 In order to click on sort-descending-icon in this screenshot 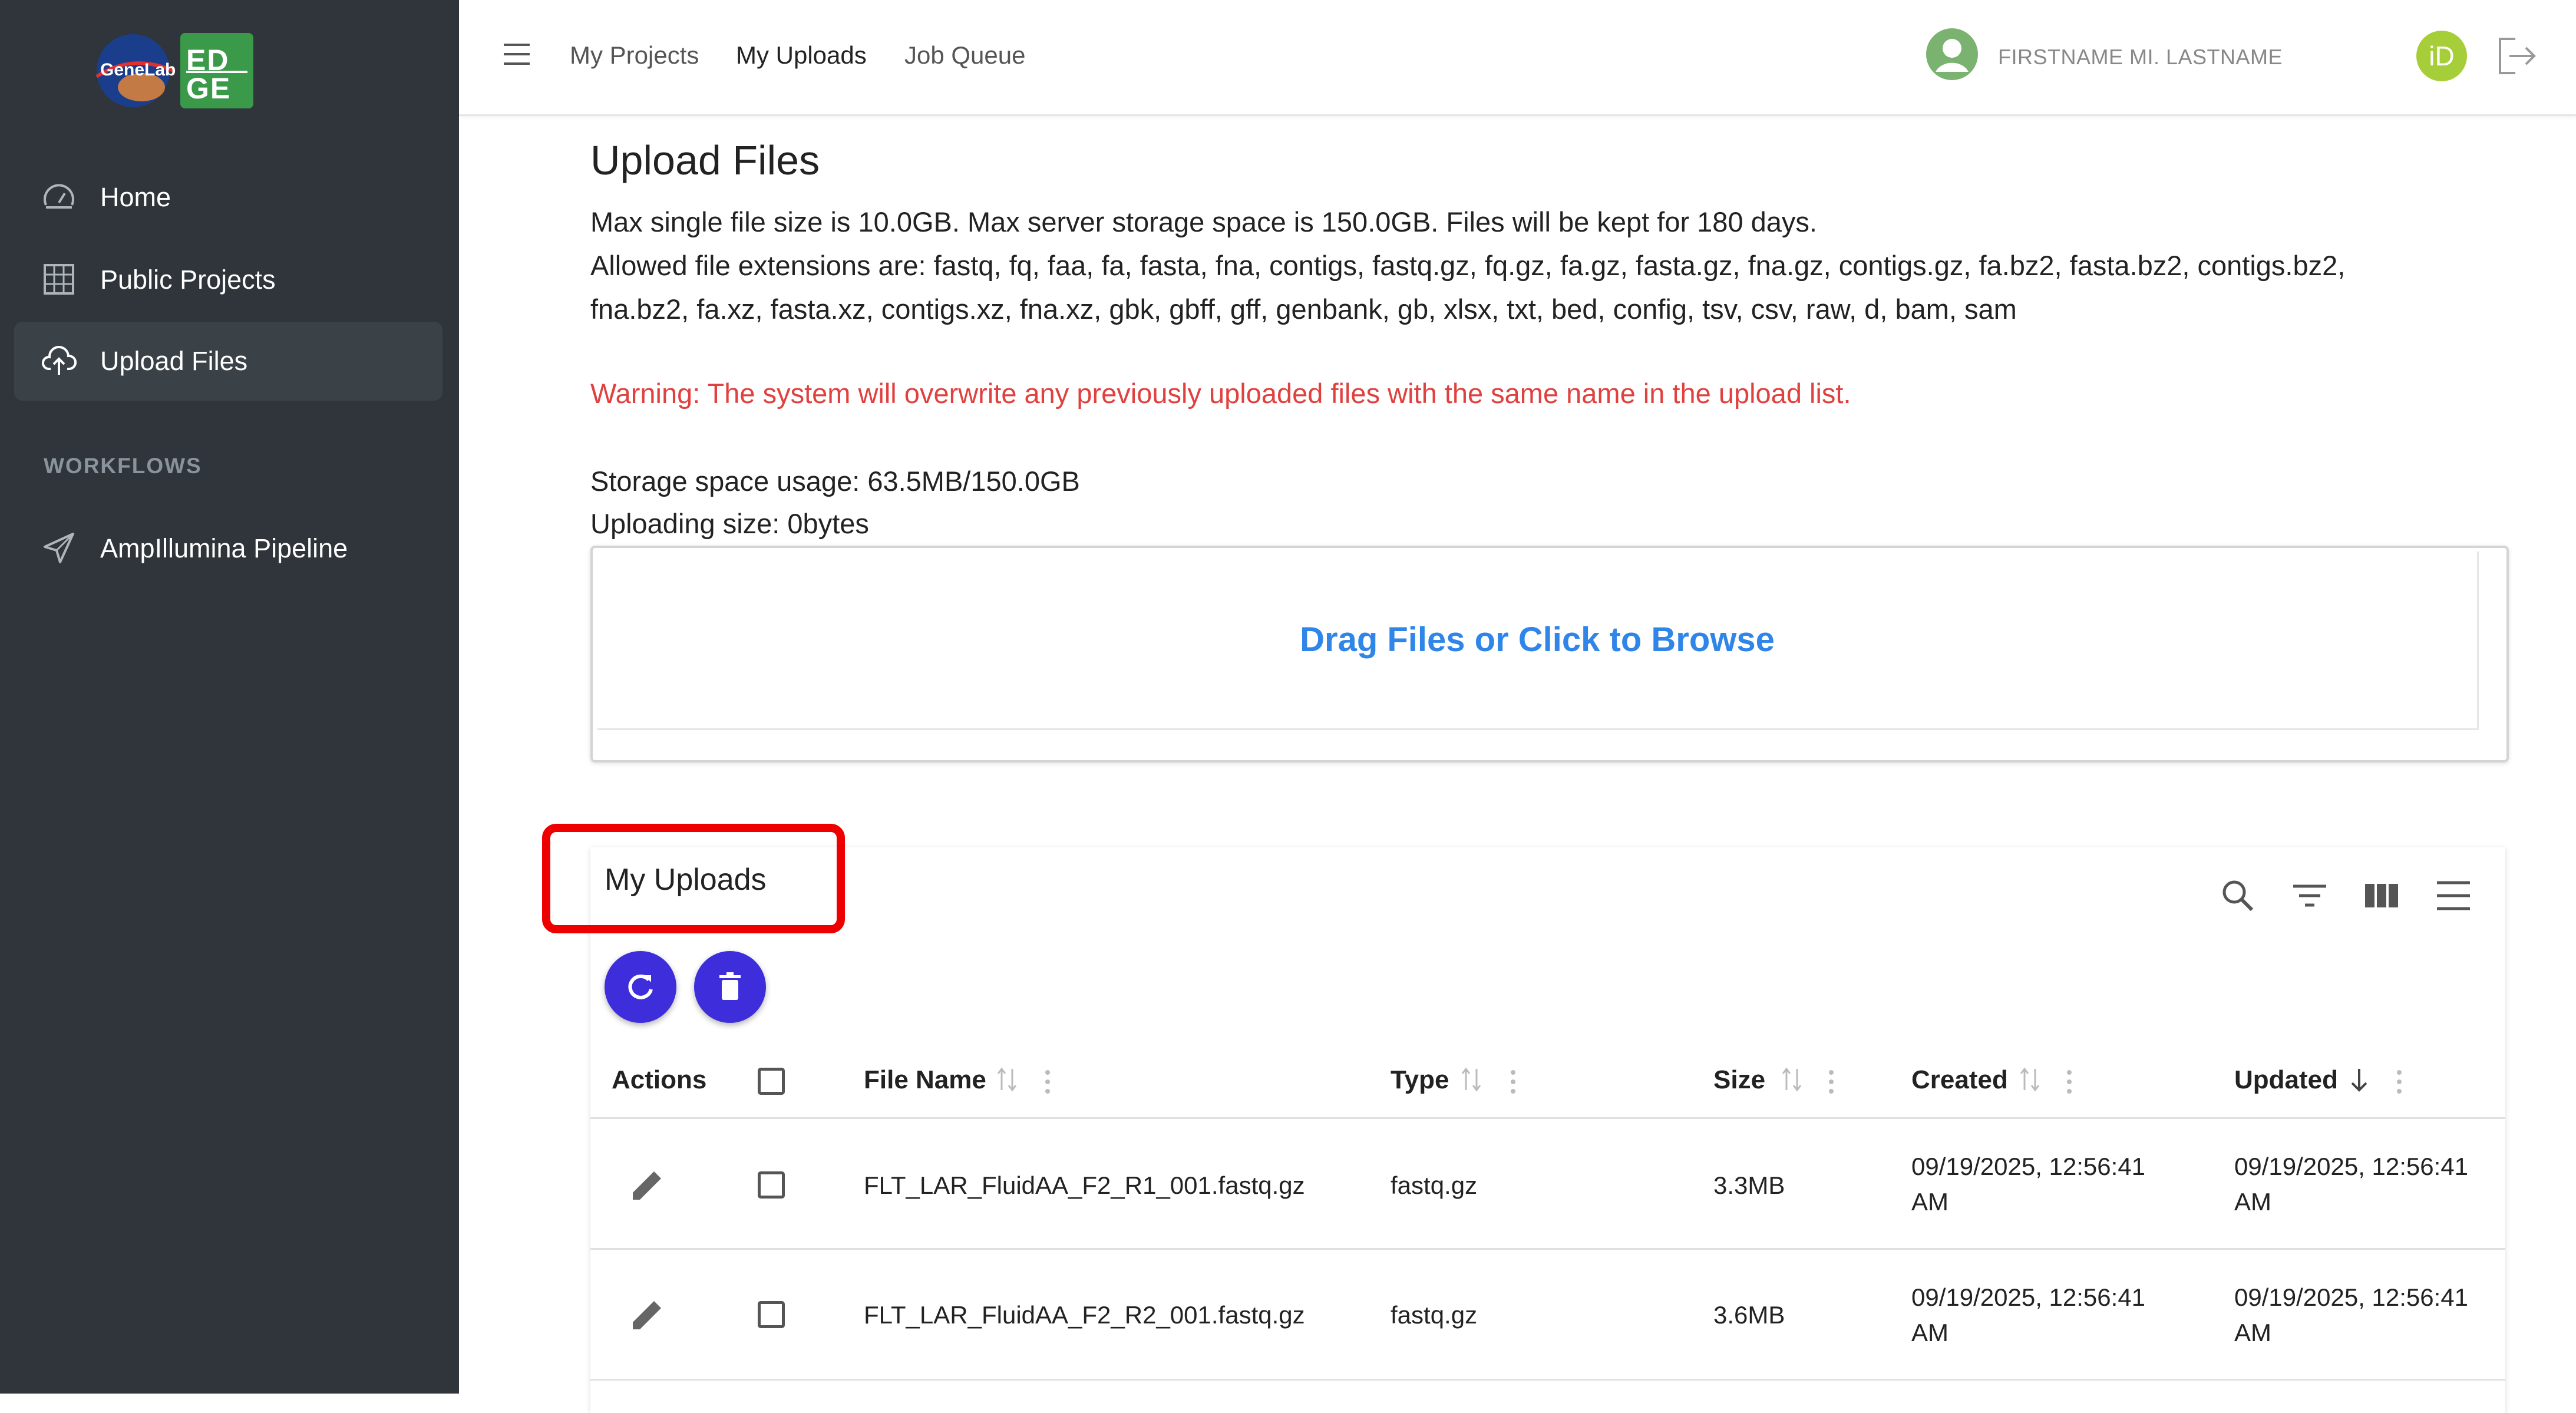, I will do `click(2359, 1079)`.